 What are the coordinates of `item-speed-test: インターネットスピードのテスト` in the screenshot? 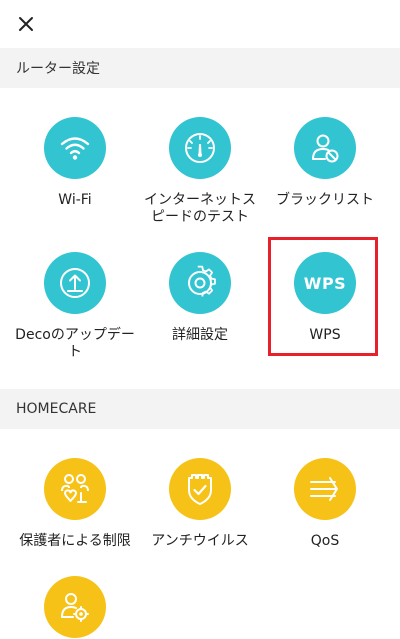 It's located at (200, 171).